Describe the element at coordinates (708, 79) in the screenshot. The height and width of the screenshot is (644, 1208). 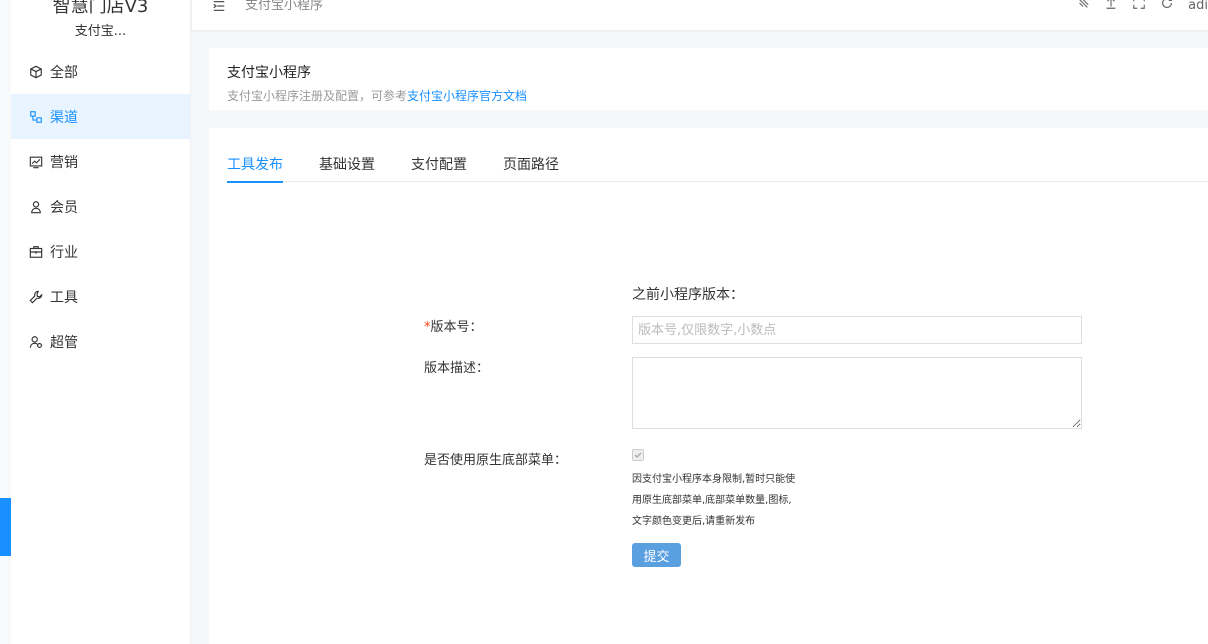
I see `page-heading: 支付宝小程序 支付宝小程序注册及配置，可参考支付宝小程序官方文档` at that location.